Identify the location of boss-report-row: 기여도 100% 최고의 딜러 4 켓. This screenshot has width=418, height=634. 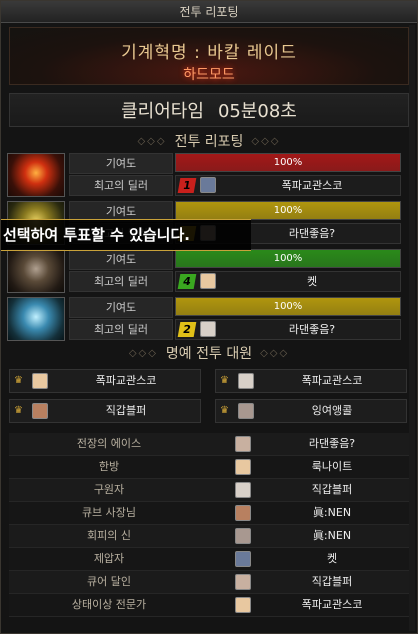
(207, 271).